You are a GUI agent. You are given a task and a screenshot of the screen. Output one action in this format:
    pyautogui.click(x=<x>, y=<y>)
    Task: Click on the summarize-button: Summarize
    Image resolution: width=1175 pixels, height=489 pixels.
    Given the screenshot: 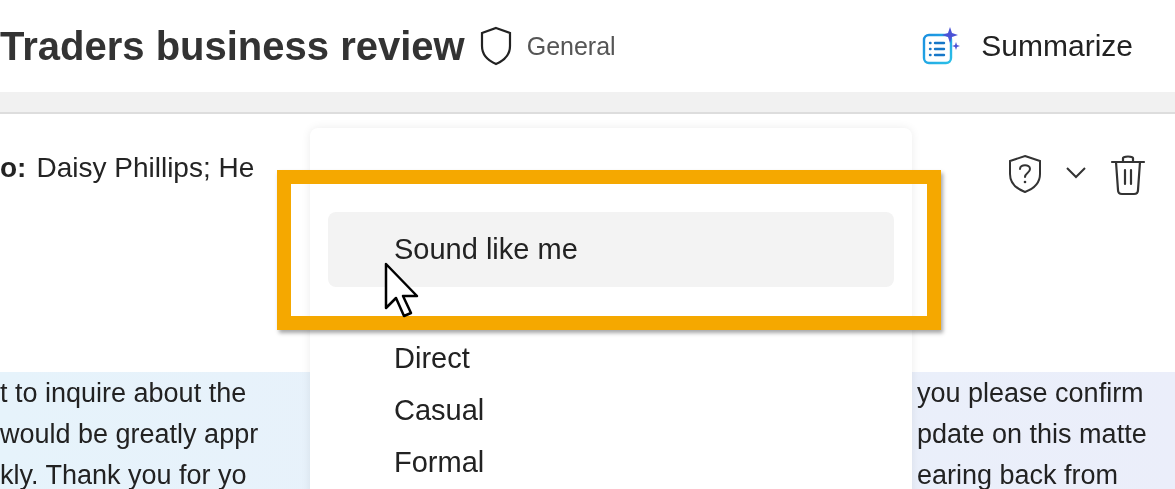 What is the action you would take?
    pyautogui.click(x=1027, y=46)
    